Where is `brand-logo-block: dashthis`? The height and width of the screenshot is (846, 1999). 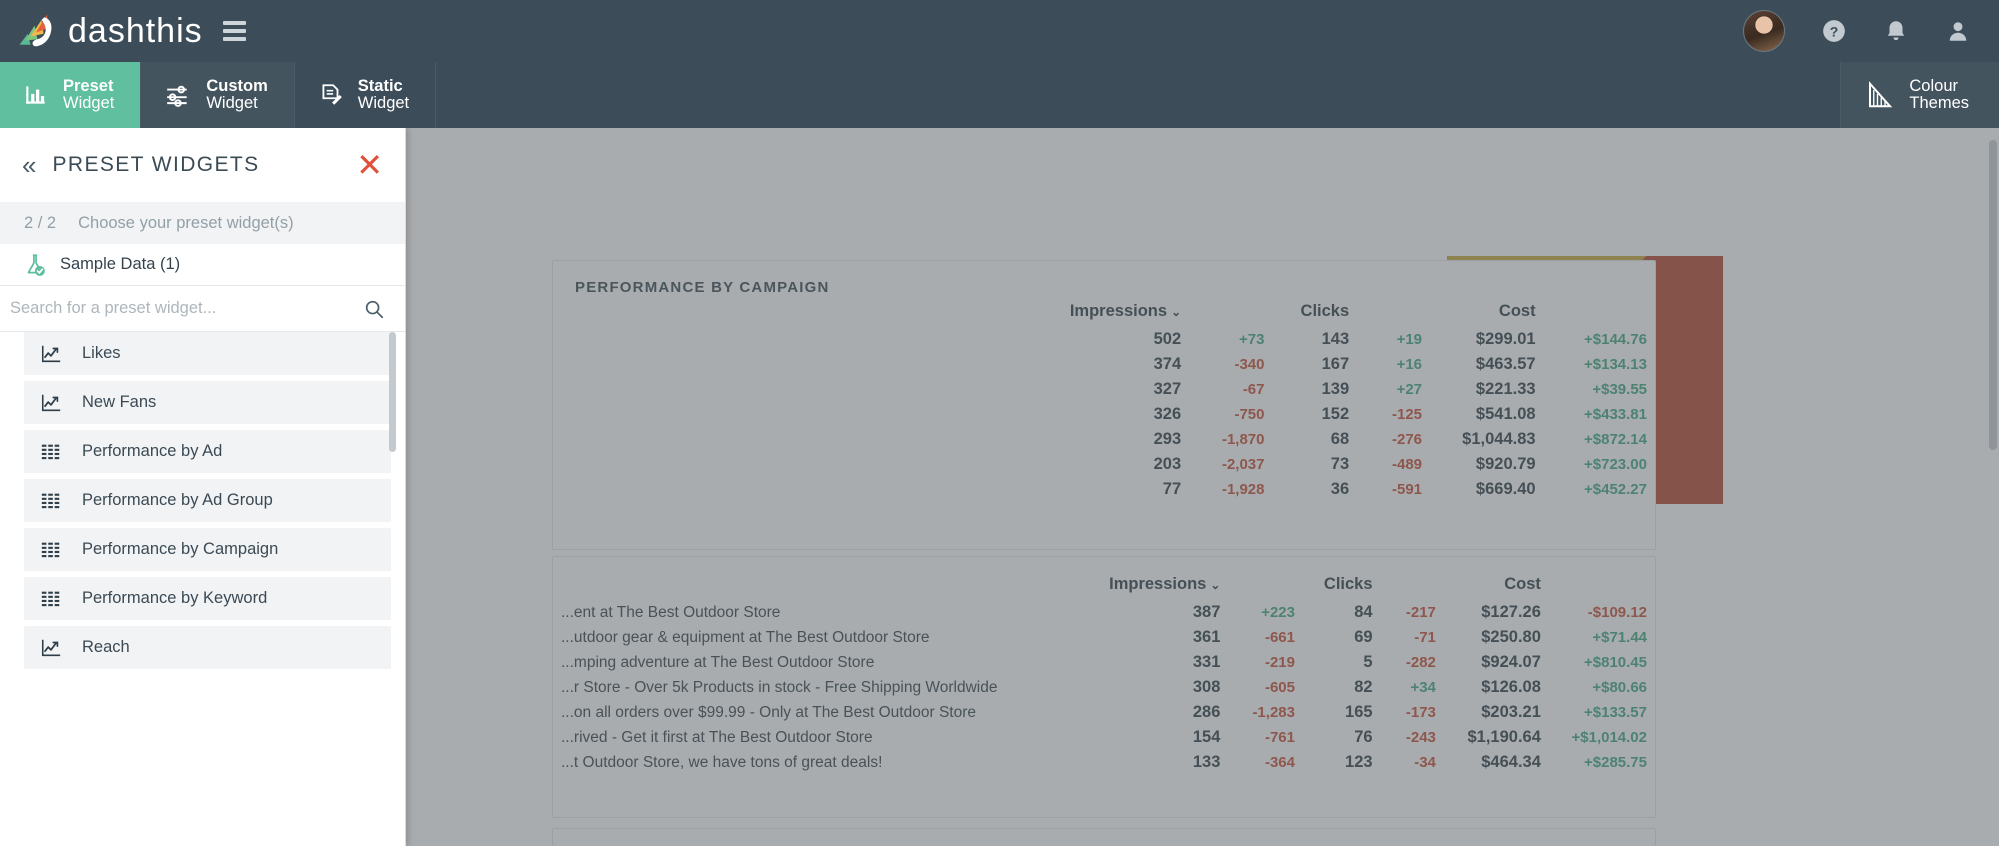 brand-logo-block: dashthis is located at coordinates (145, 31).